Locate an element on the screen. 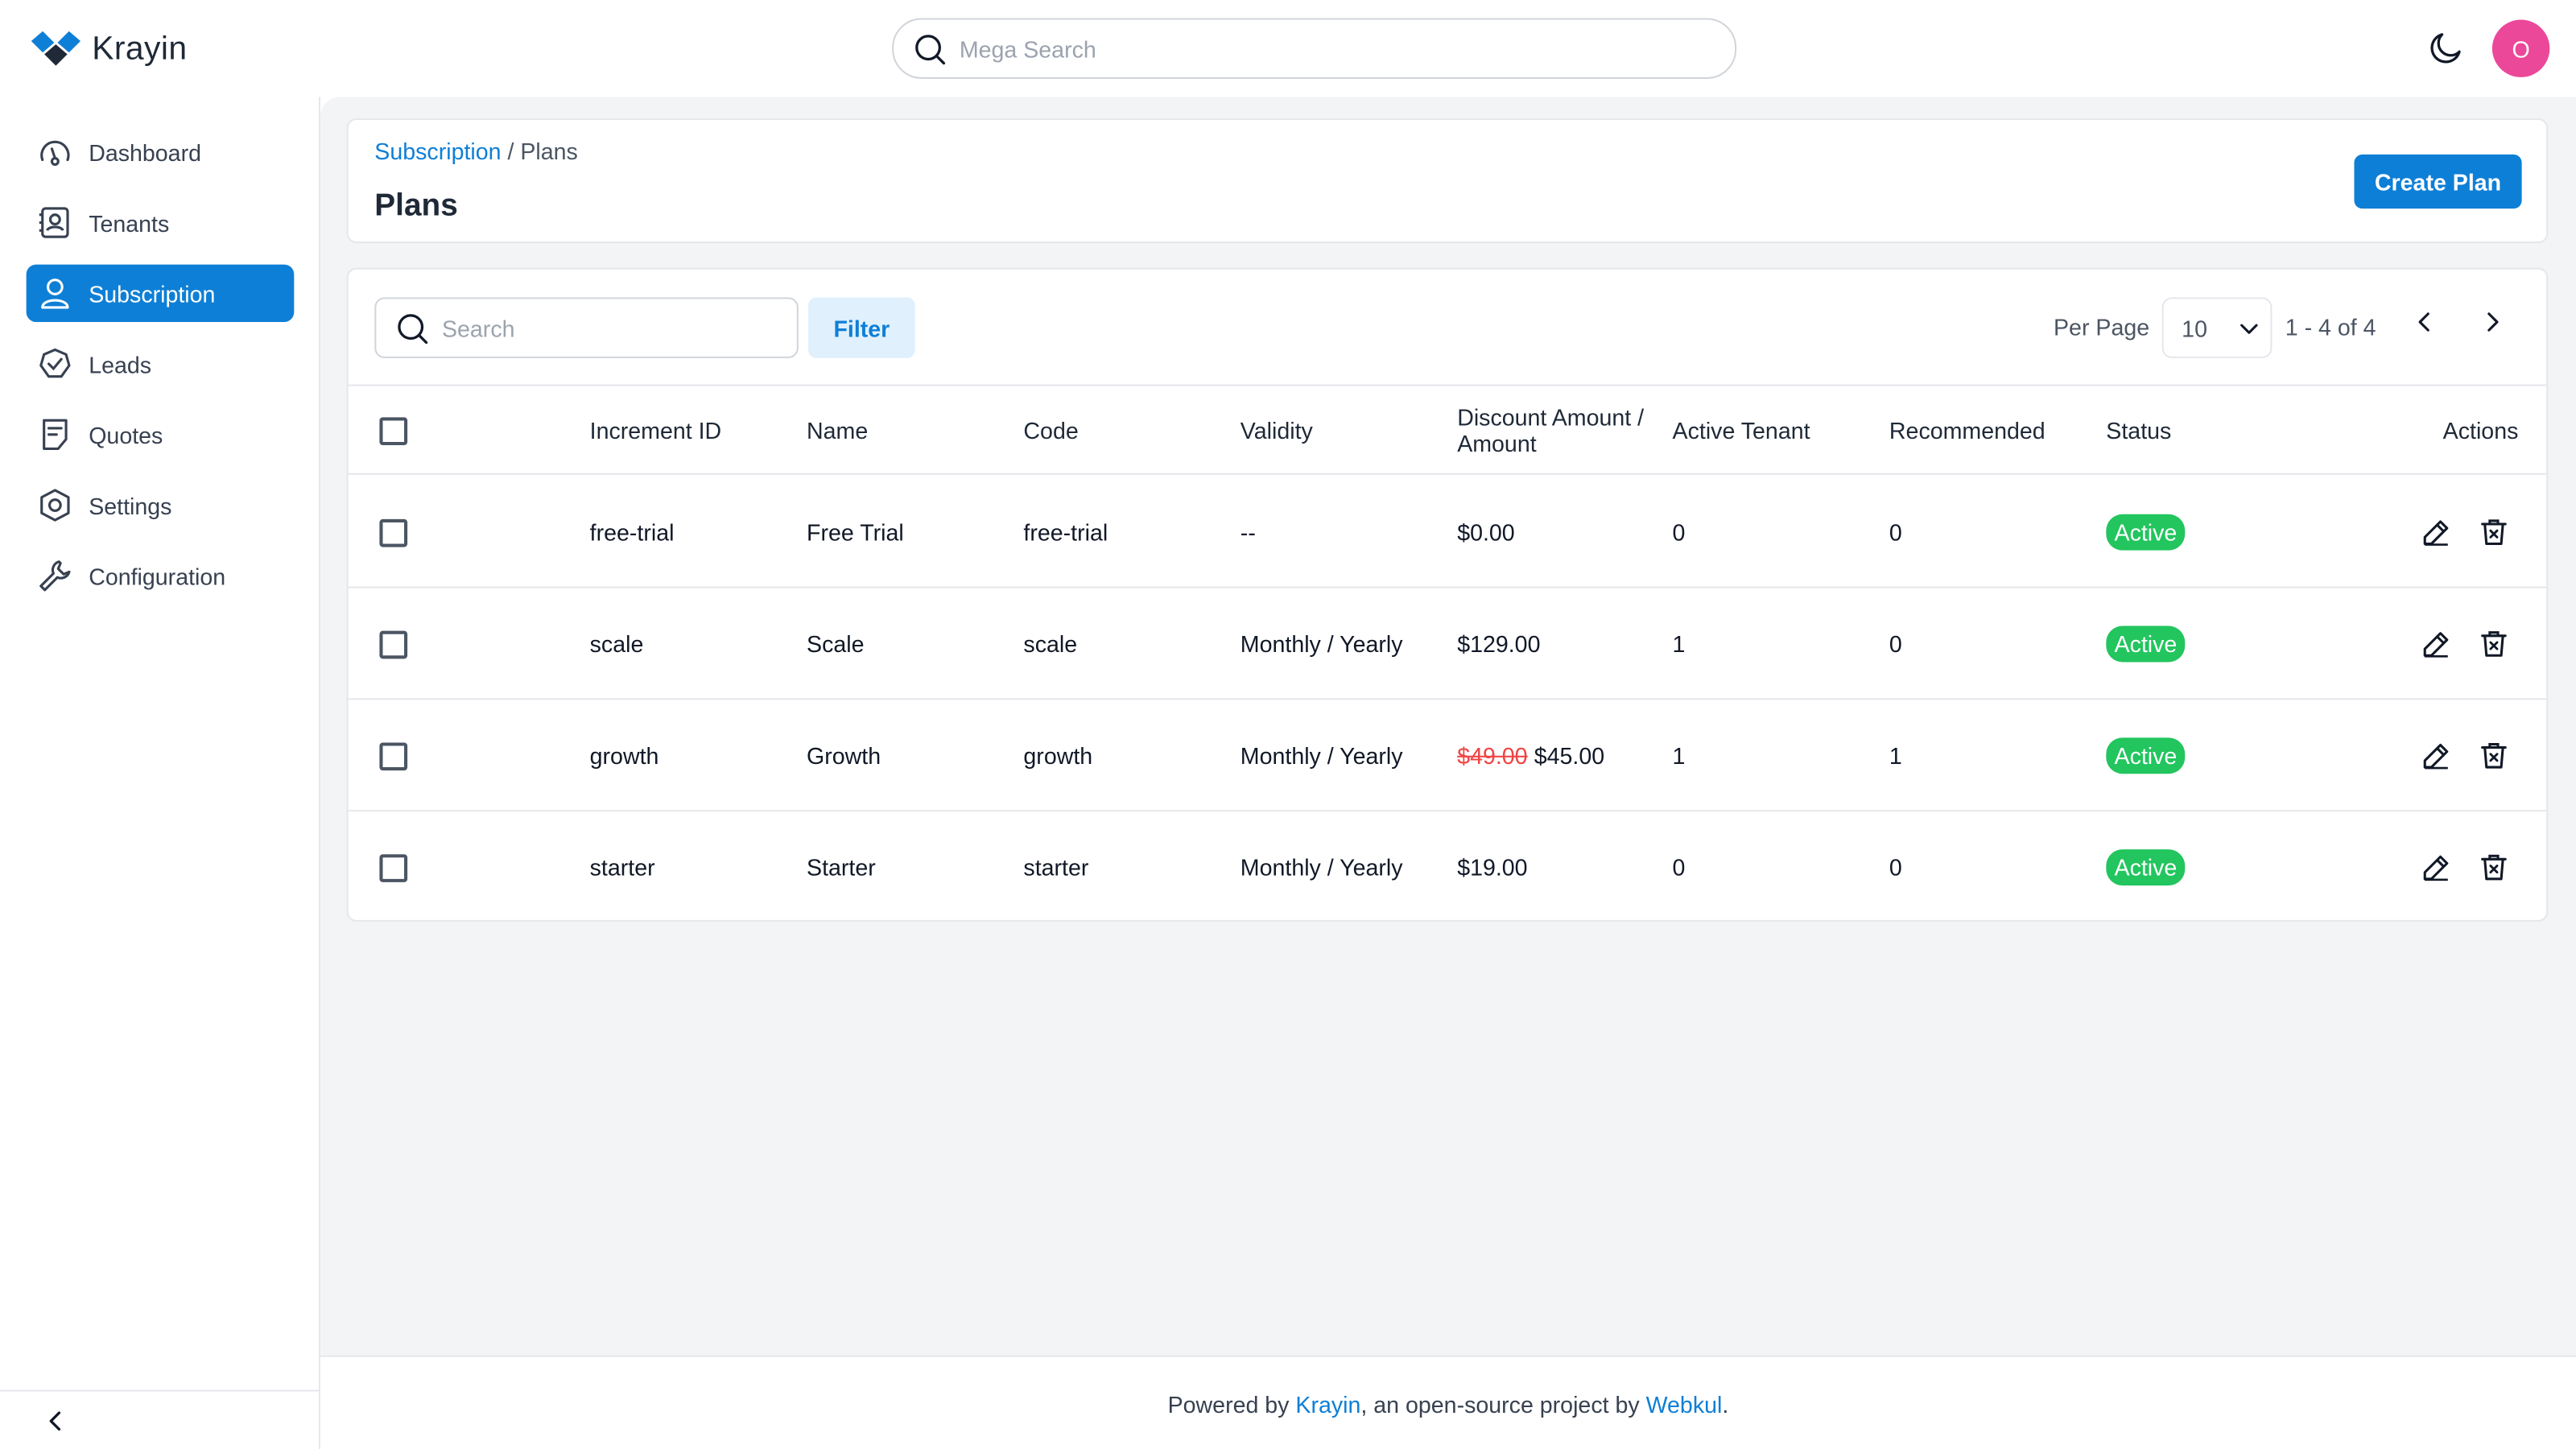 This screenshot has height=1449, width=2576. search-input is located at coordinates (606, 327).